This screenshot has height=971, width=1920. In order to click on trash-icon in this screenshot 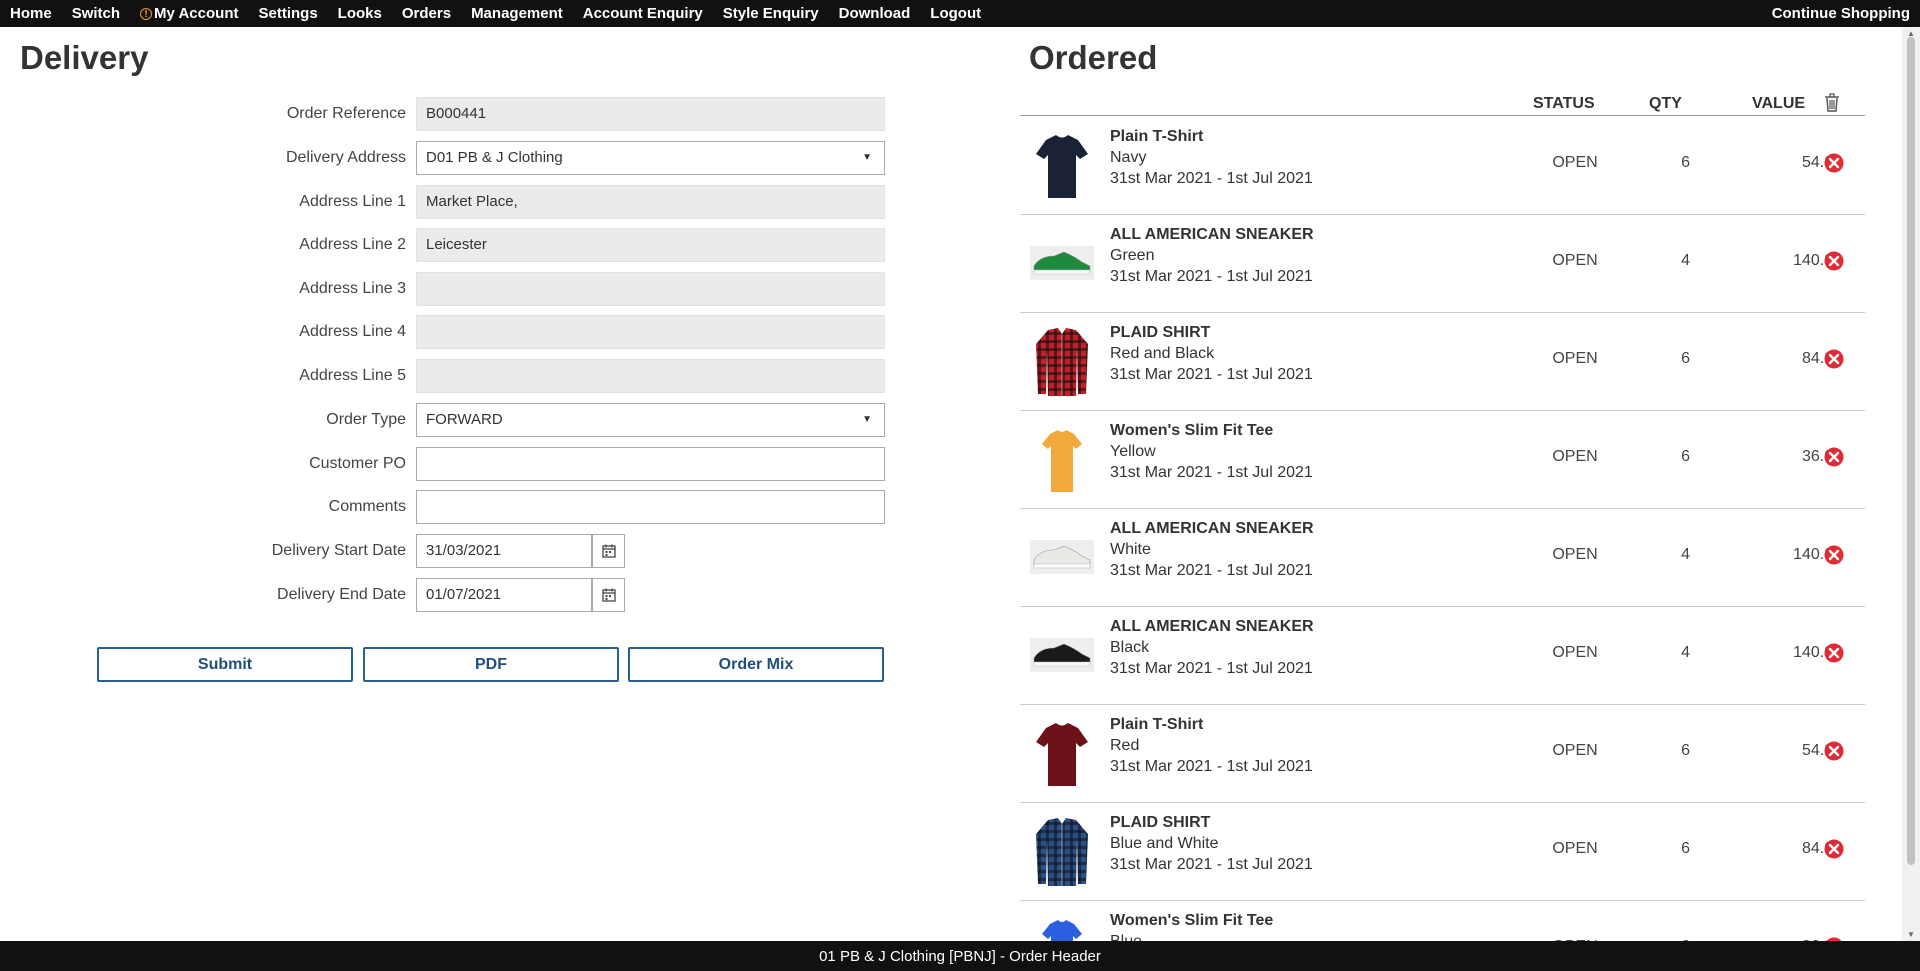, I will do `click(1832, 105)`.